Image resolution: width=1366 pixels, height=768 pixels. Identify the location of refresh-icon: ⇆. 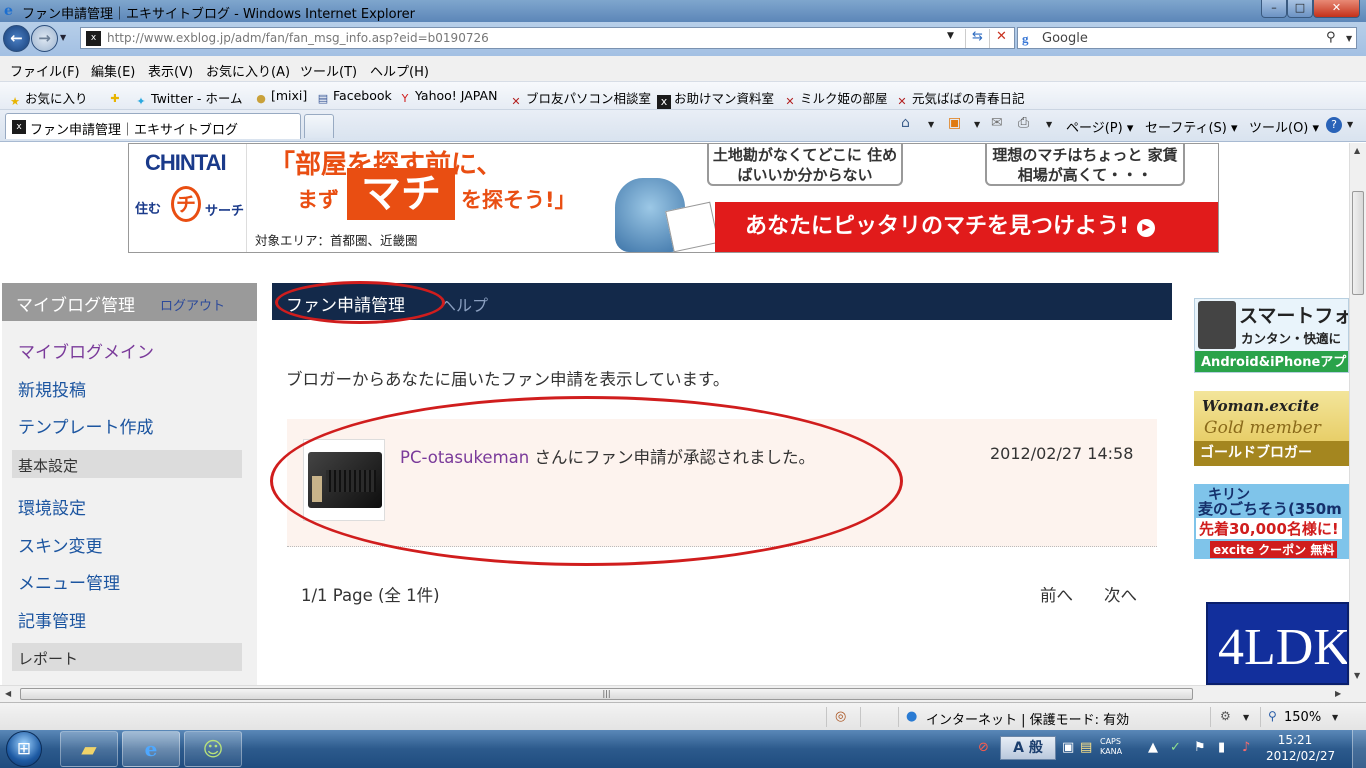
(977, 38).